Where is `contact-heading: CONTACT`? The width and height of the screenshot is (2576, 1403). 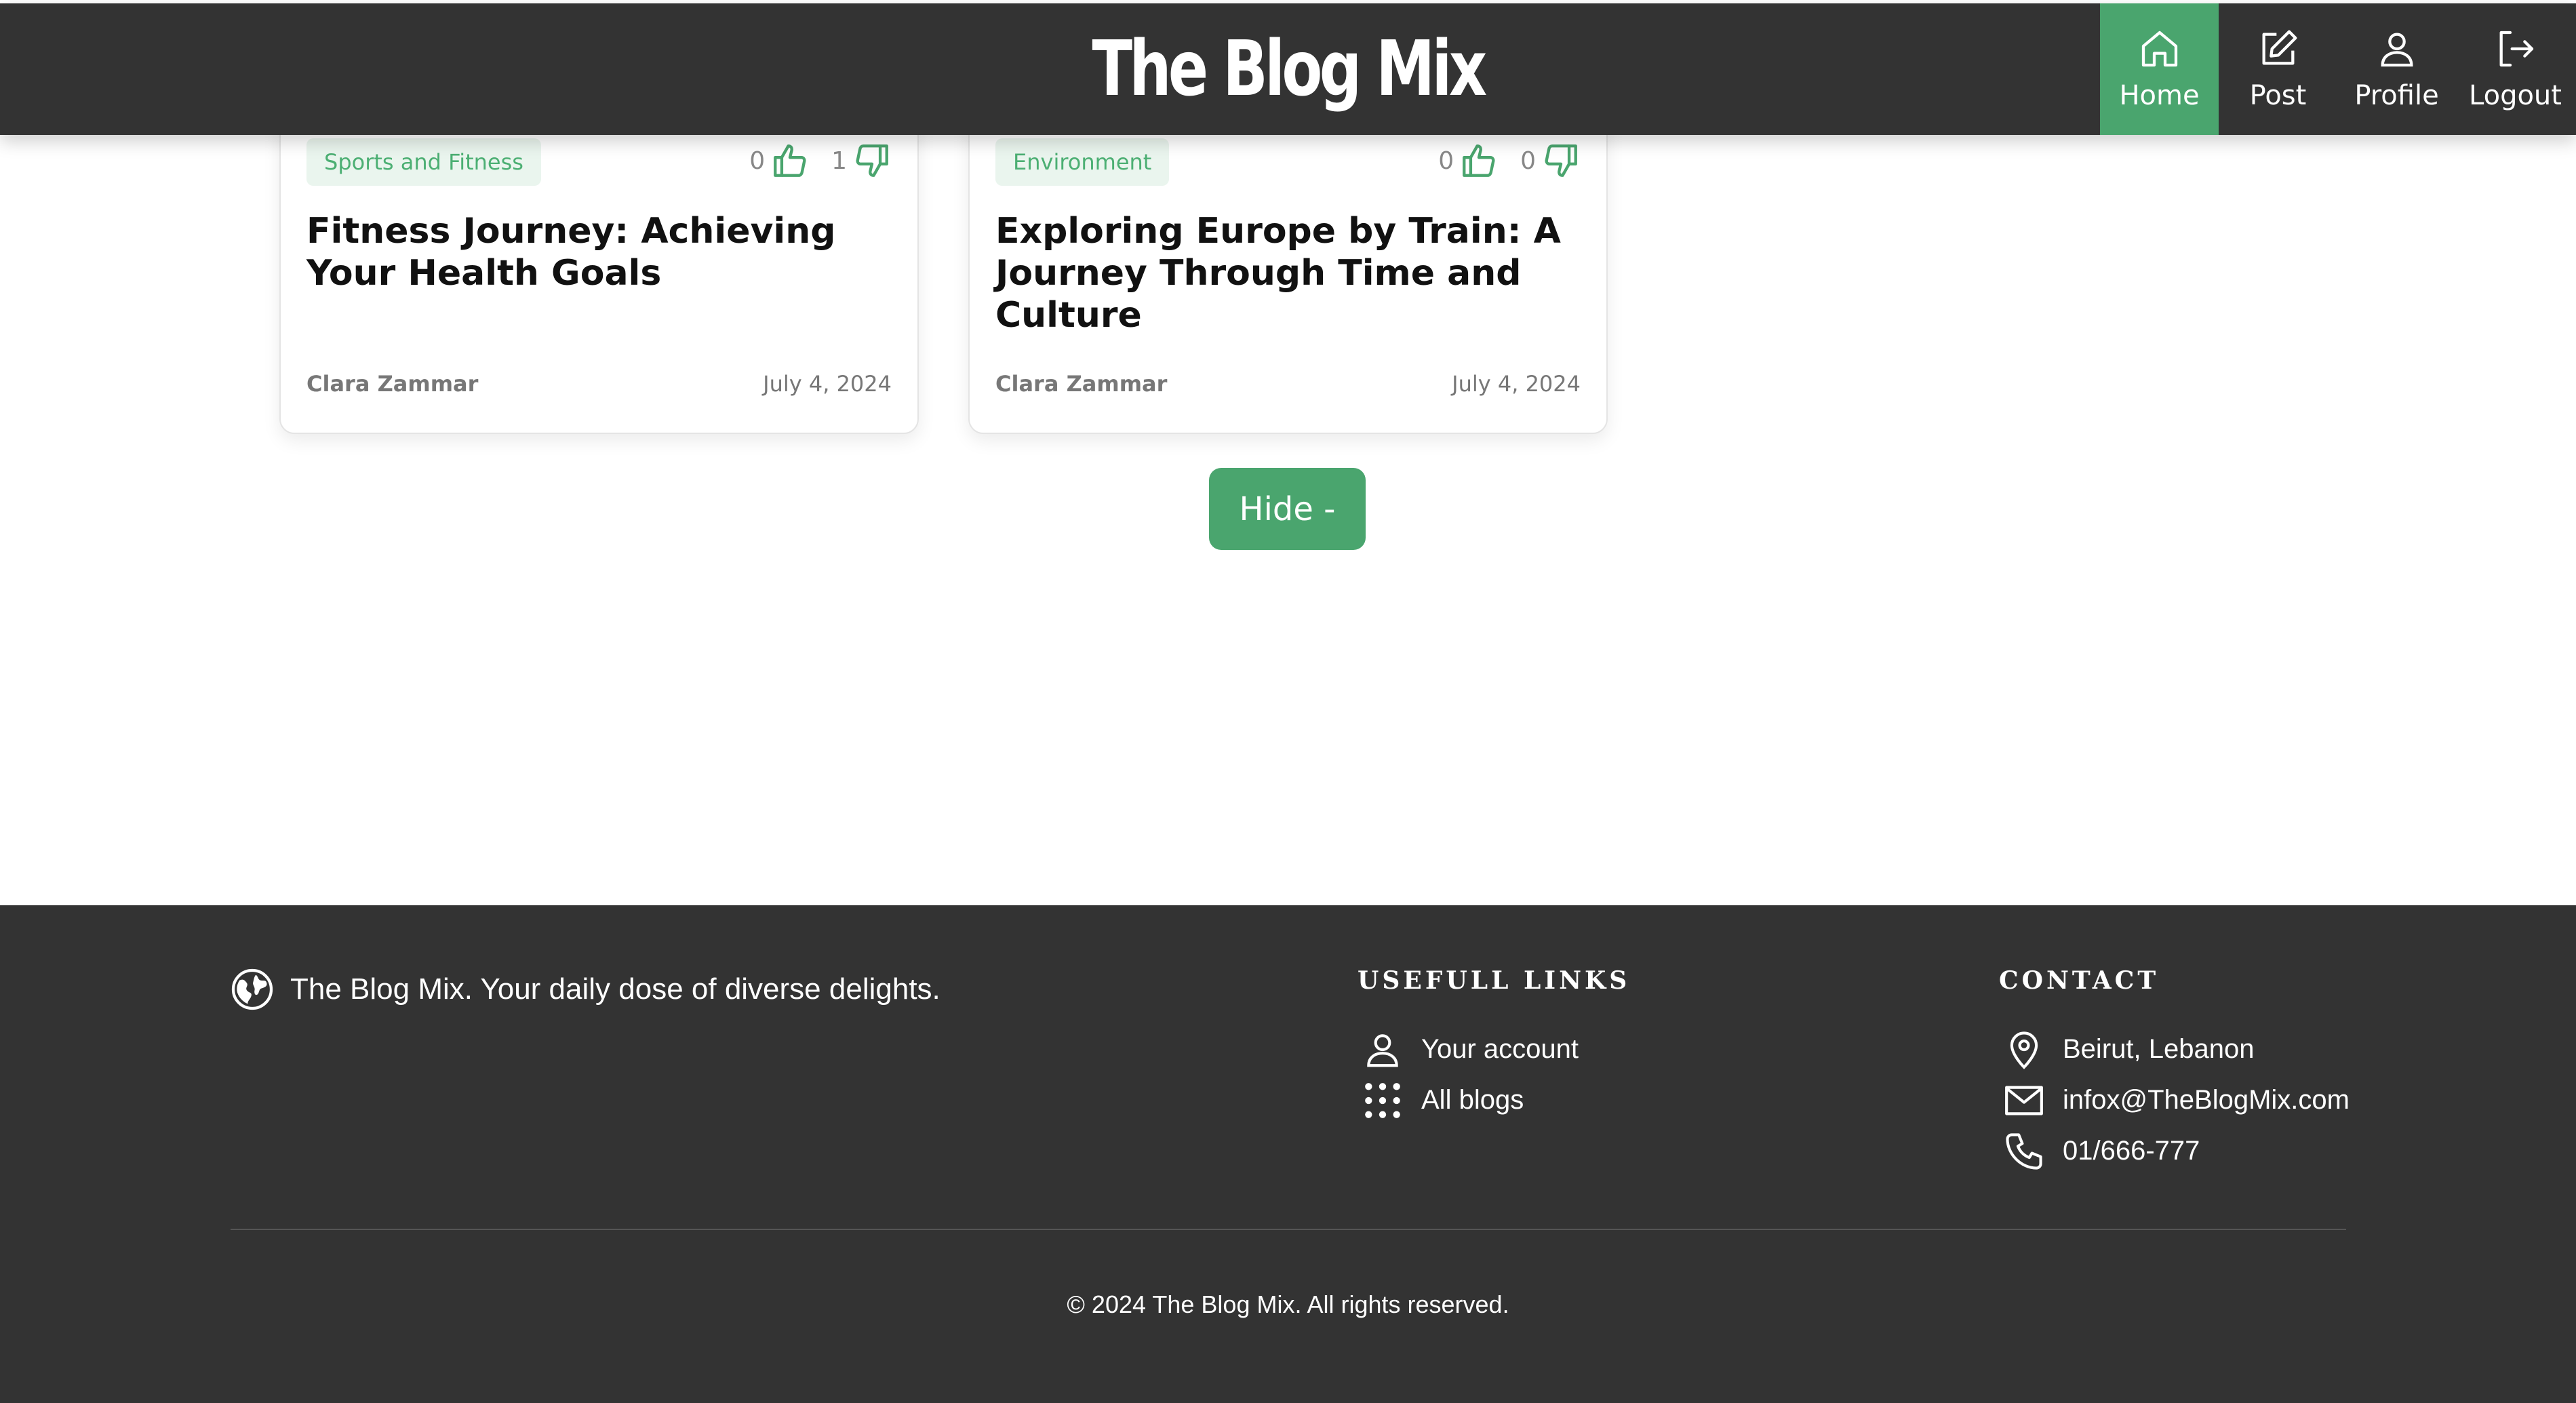
contact-heading: CONTACT is located at coordinates (2080, 980).